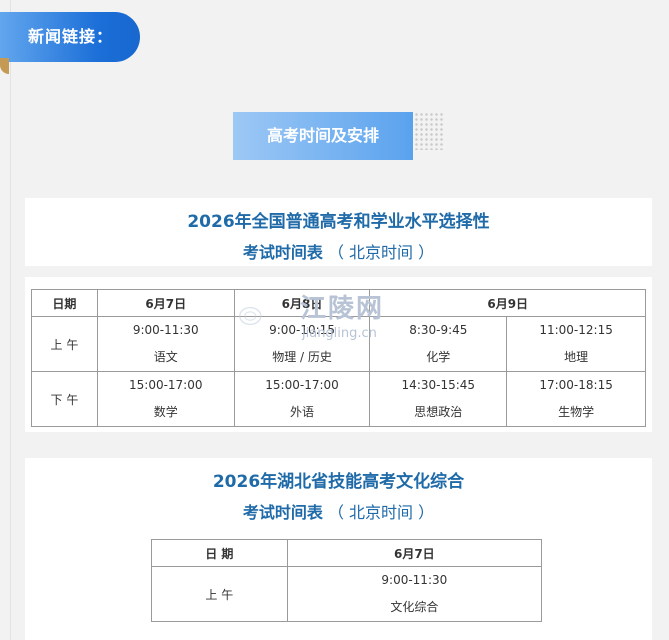 Image resolution: width=669 pixels, height=640 pixels. I want to click on exam-subject: 外语, so click(302, 412).